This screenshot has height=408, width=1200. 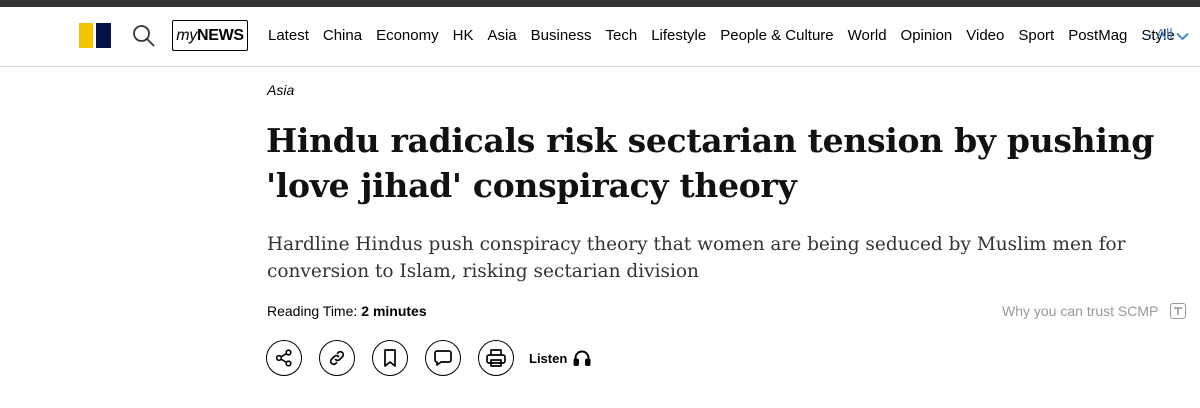 I want to click on nav-link-business: Business, so click(x=561, y=35).